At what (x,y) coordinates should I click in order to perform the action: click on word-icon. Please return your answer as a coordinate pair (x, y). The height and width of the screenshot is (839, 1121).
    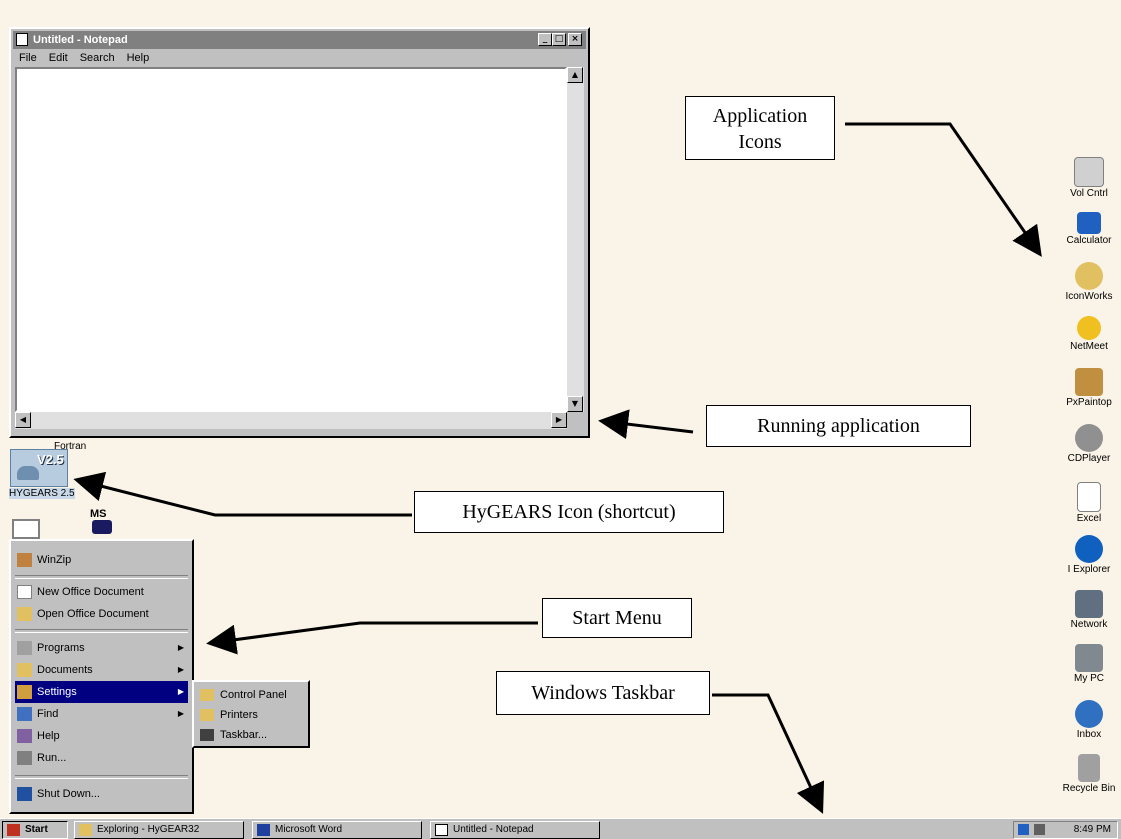
    Looking at the image, I should click on (263, 830).